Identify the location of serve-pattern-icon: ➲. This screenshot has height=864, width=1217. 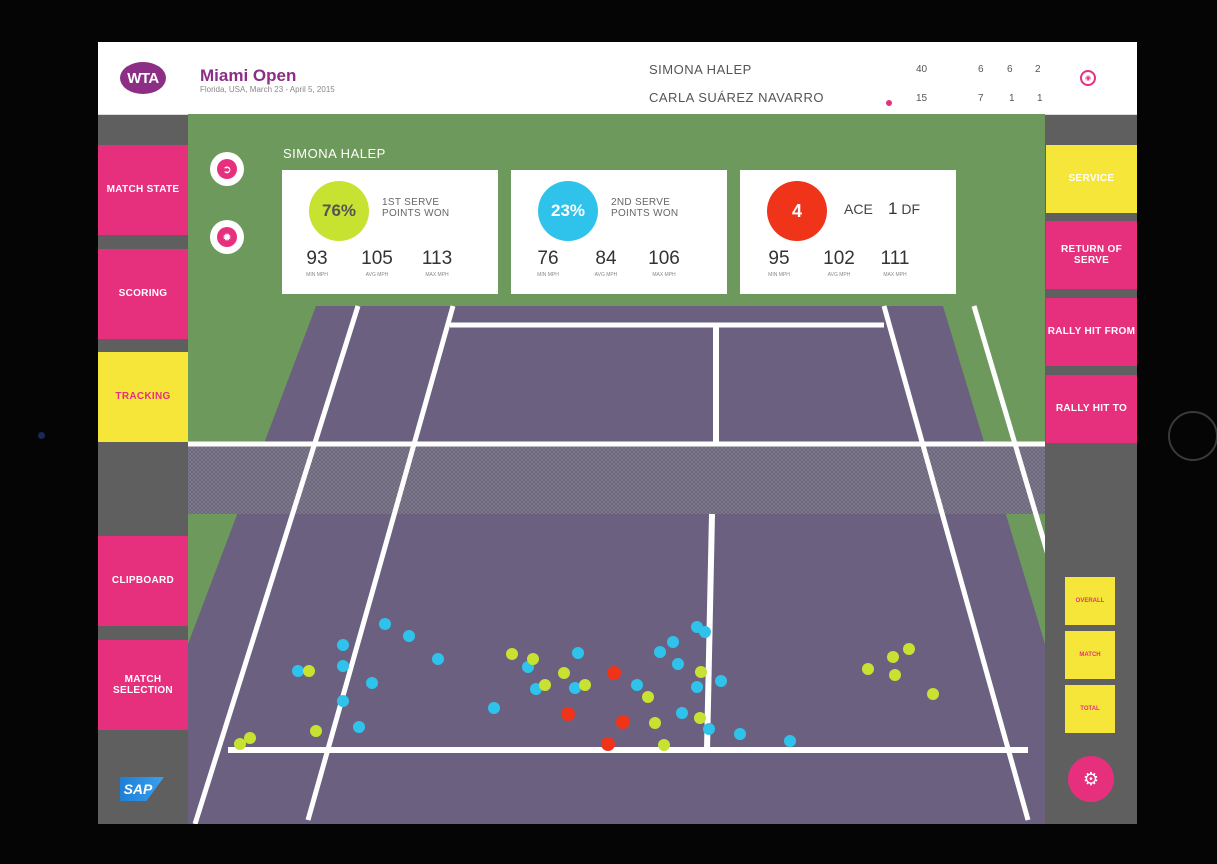
(227, 169).